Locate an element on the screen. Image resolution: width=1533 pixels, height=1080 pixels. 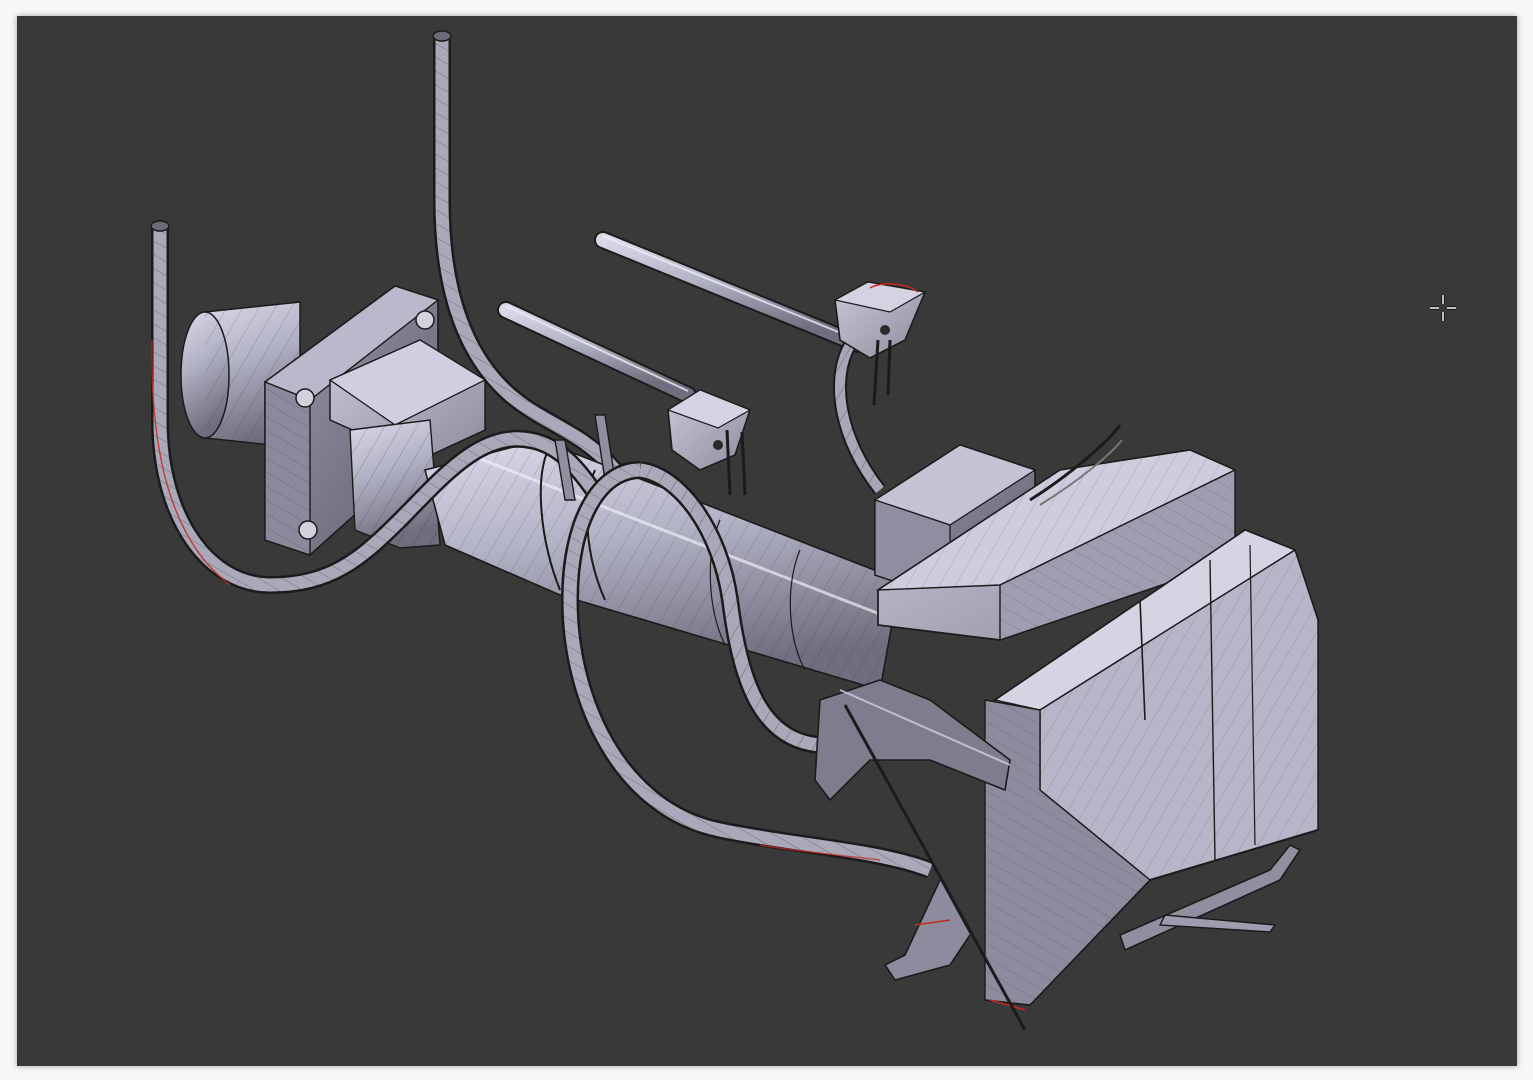
clamp-upper is located at coordinates (880, 343).